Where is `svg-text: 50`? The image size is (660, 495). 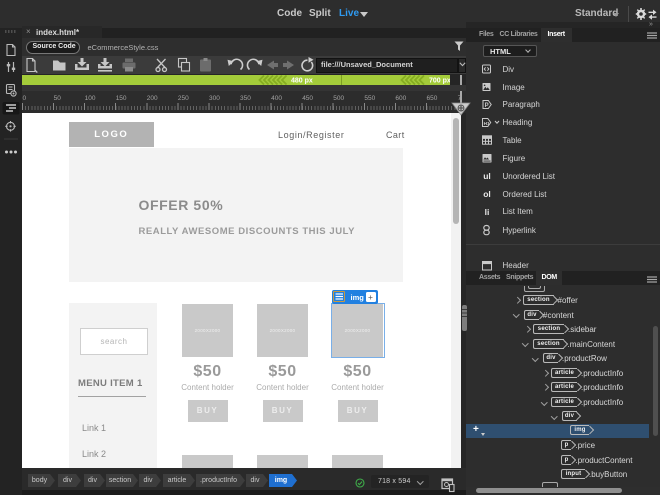
svg-text: 50 is located at coordinates (58, 98).